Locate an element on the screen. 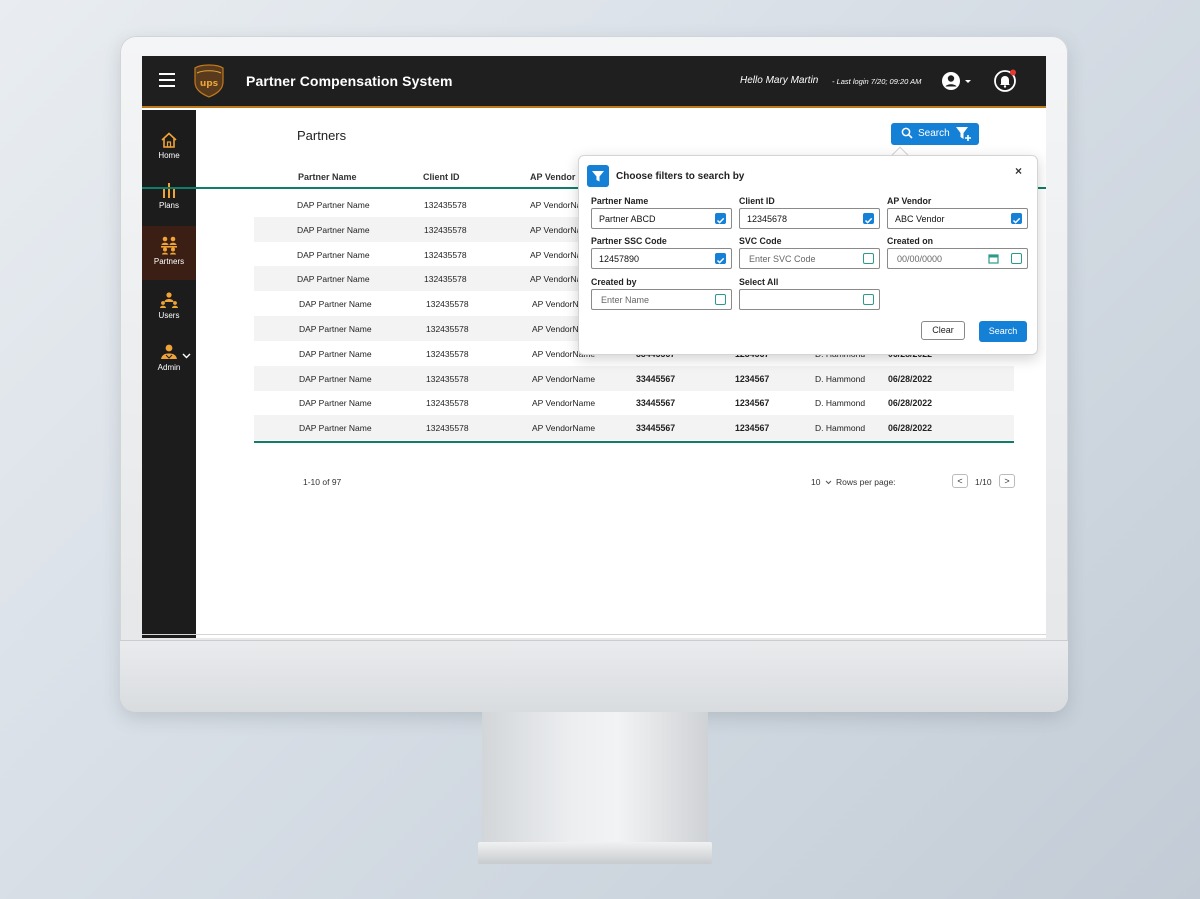  sidebar-item-home: Home is located at coordinates (169, 149).